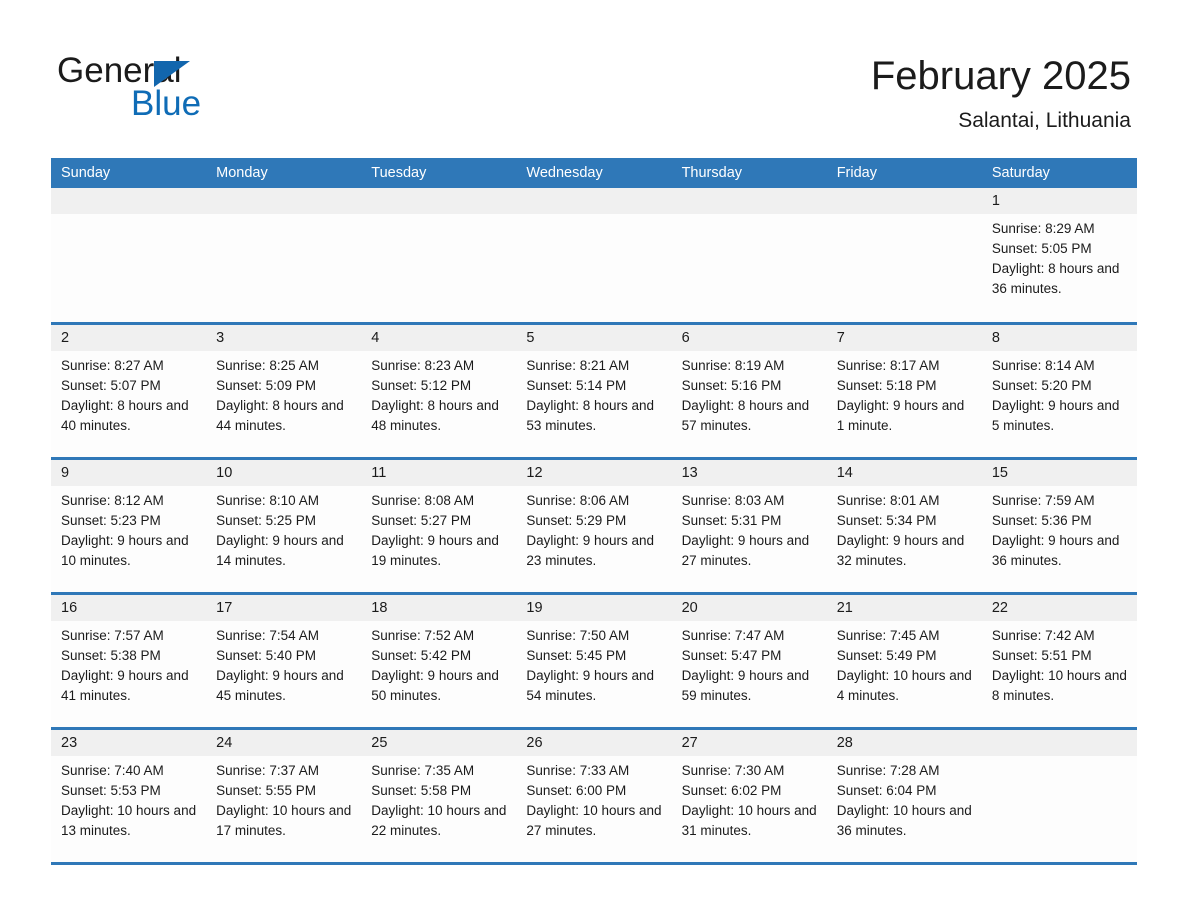 The width and height of the screenshot is (1188, 918). I want to click on day-number: 22, so click(1059, 607).